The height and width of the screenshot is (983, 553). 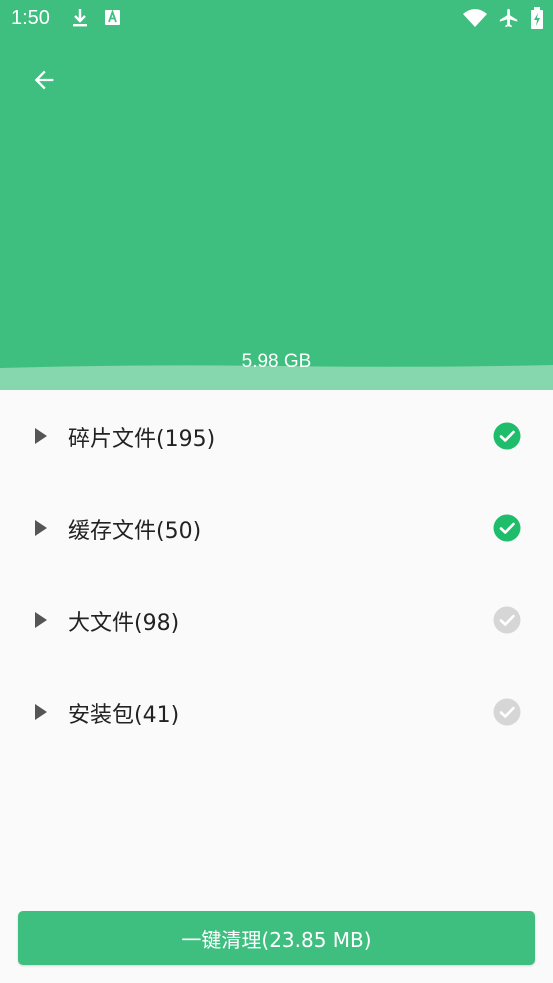 What do you see at coordinates (142, 439) in the screenshot?
I see `item-label: 碎片文件(195)` at bounding box center [142, 439].